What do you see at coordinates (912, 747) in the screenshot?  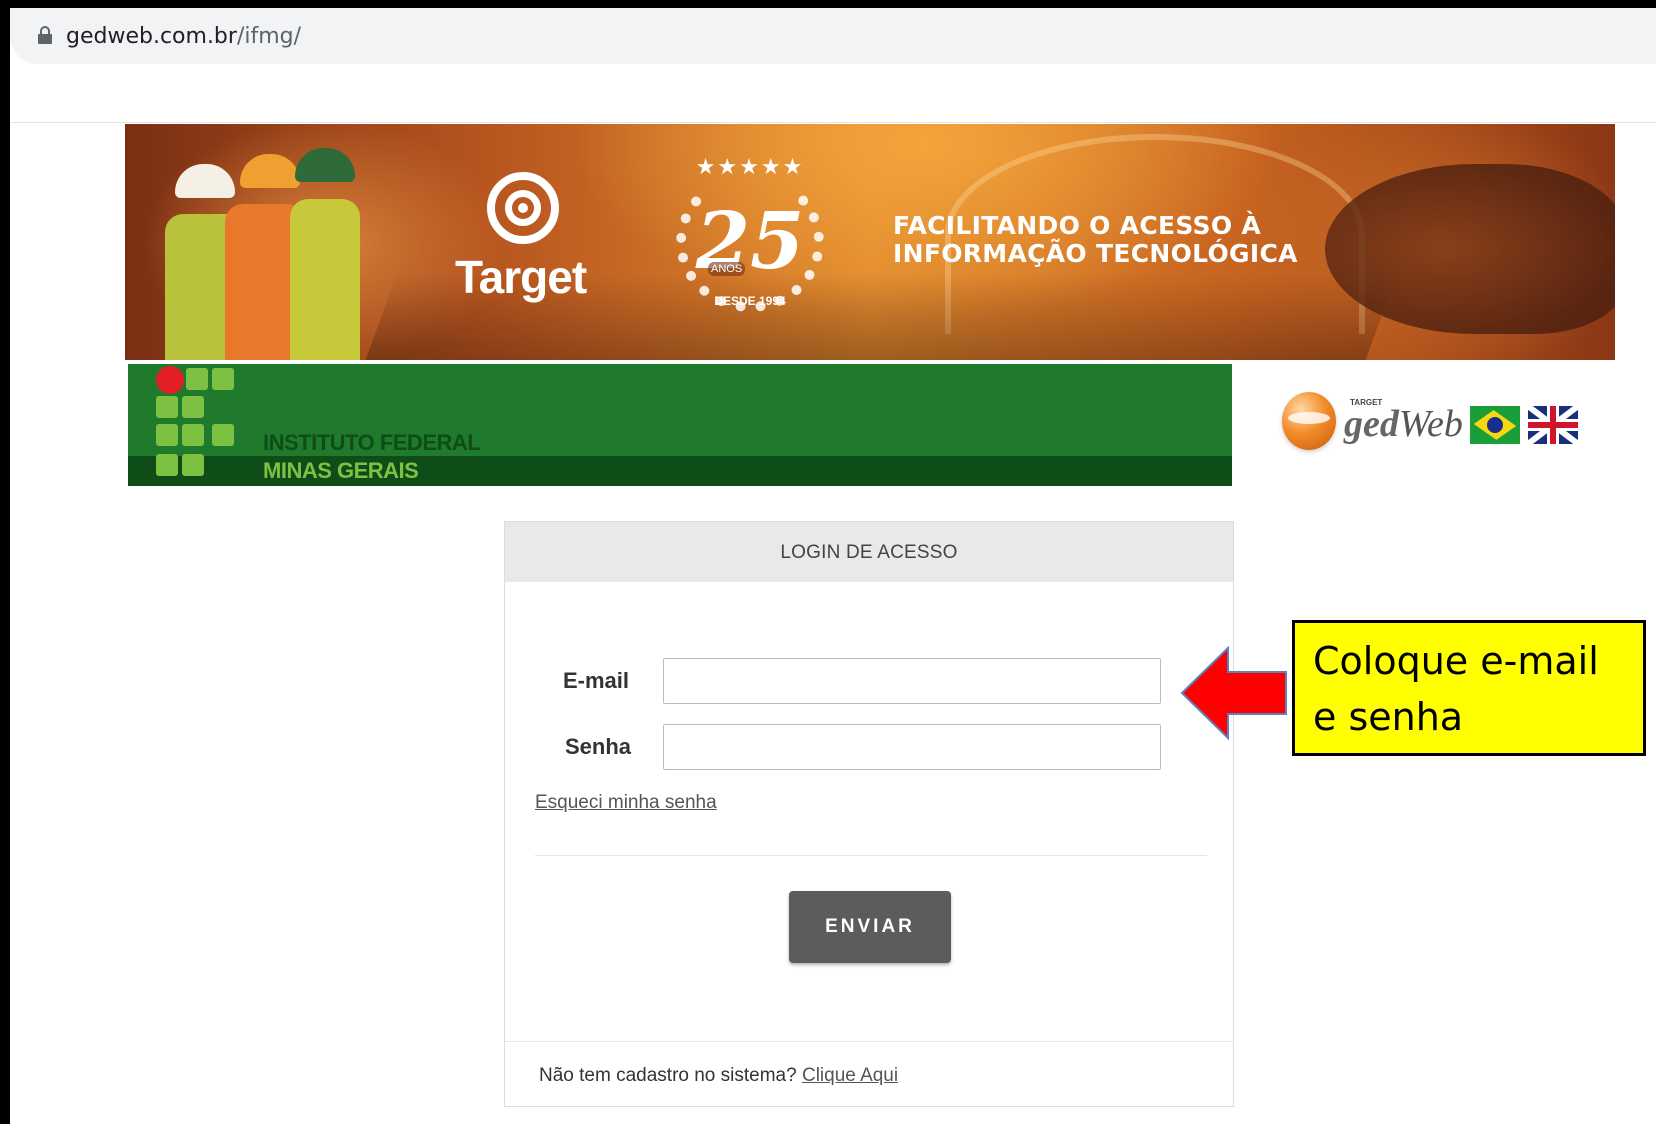 I see `password-field` at bounding box center [912, 747].